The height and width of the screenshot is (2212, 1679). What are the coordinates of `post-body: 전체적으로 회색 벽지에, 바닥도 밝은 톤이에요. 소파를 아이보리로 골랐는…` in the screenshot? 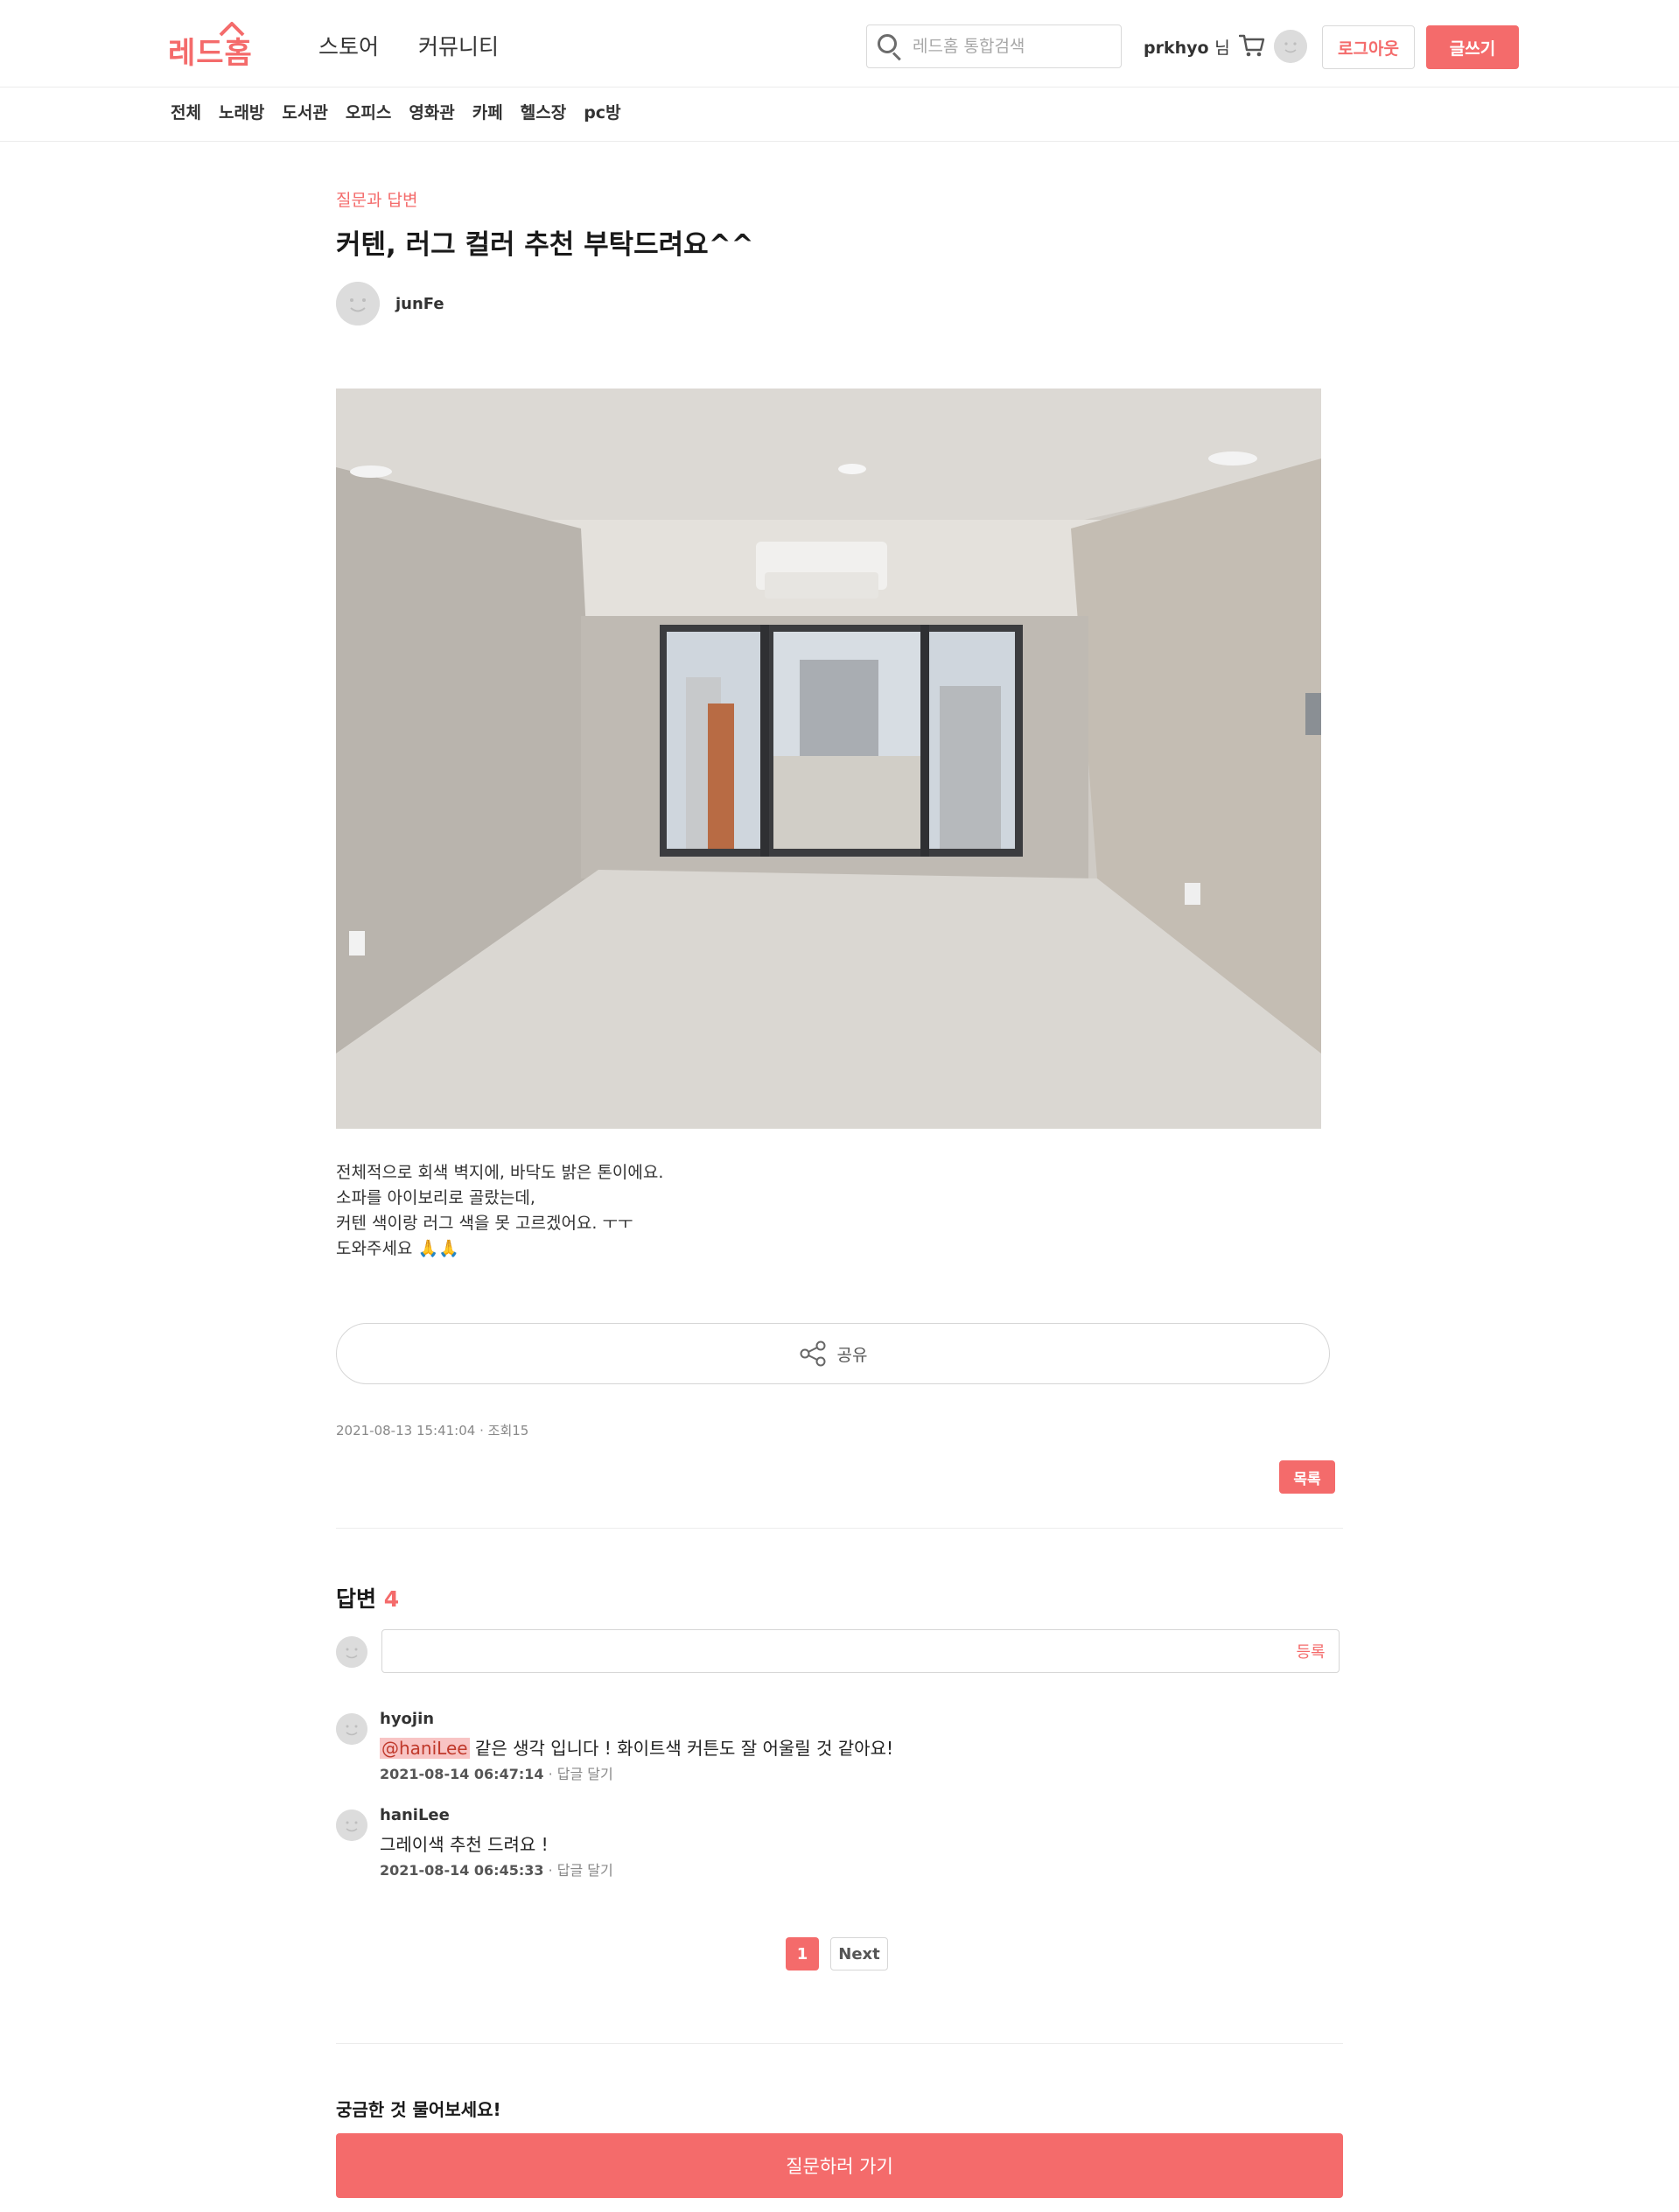 It's located at (499, 1211).